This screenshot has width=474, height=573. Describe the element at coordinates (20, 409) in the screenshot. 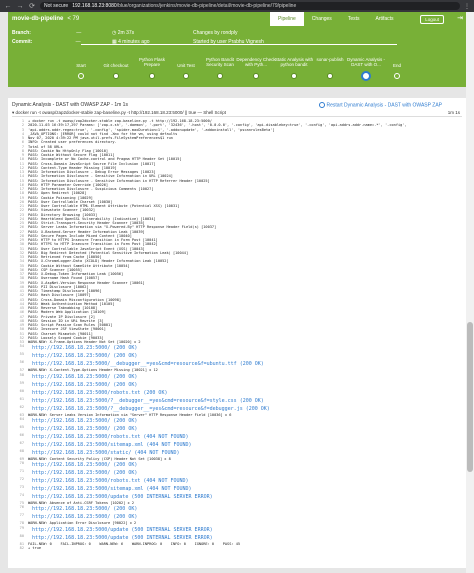

I see `line-number: 62` at that location.